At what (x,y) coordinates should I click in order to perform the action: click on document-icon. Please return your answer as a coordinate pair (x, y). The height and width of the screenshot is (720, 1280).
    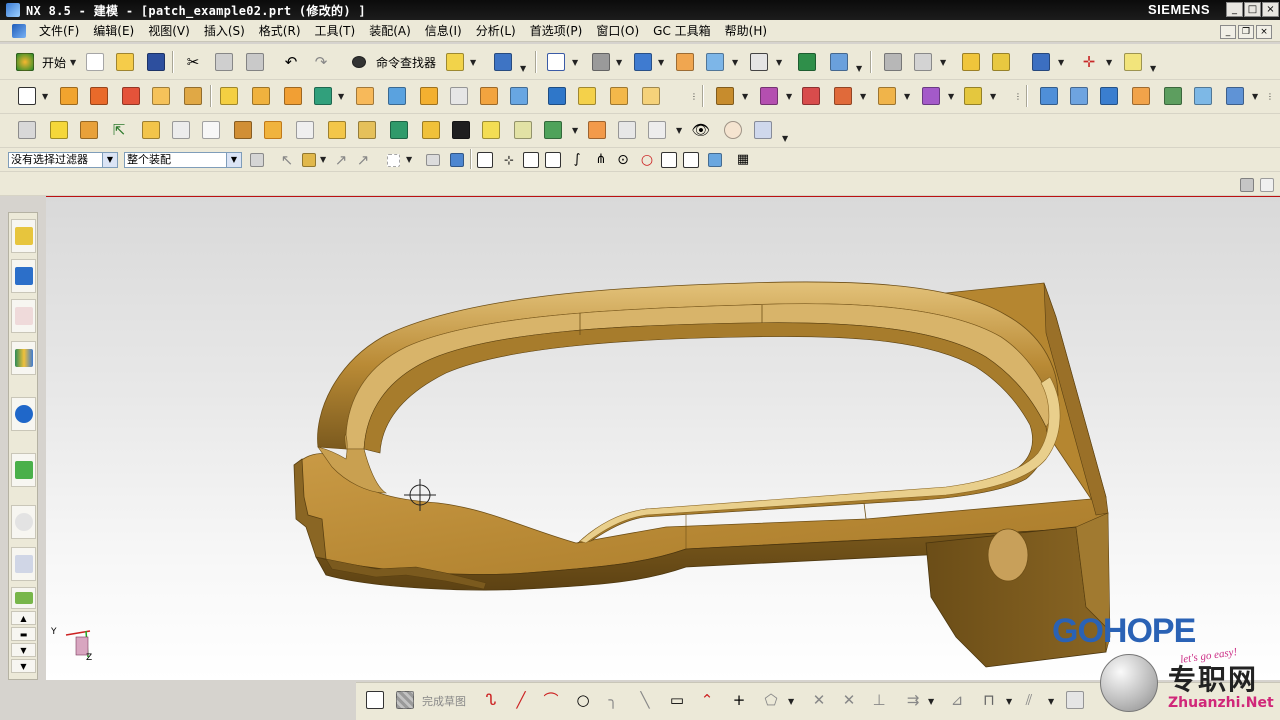
    Looking at the image, I should click on (19, 30).